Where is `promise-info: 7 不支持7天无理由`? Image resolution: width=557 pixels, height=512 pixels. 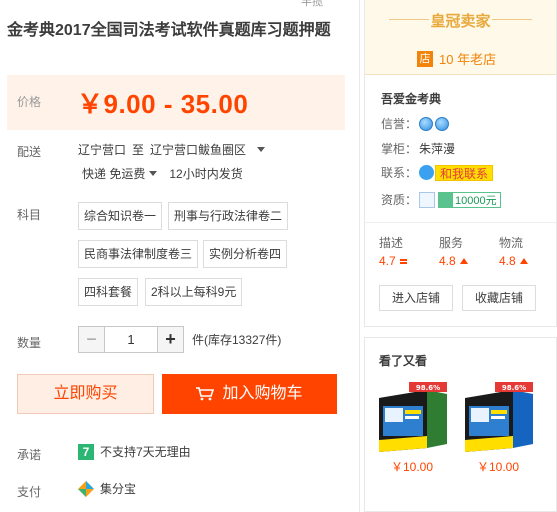 promise-info: 7 不支持7天无理由 is located at coordinates (134, 451).